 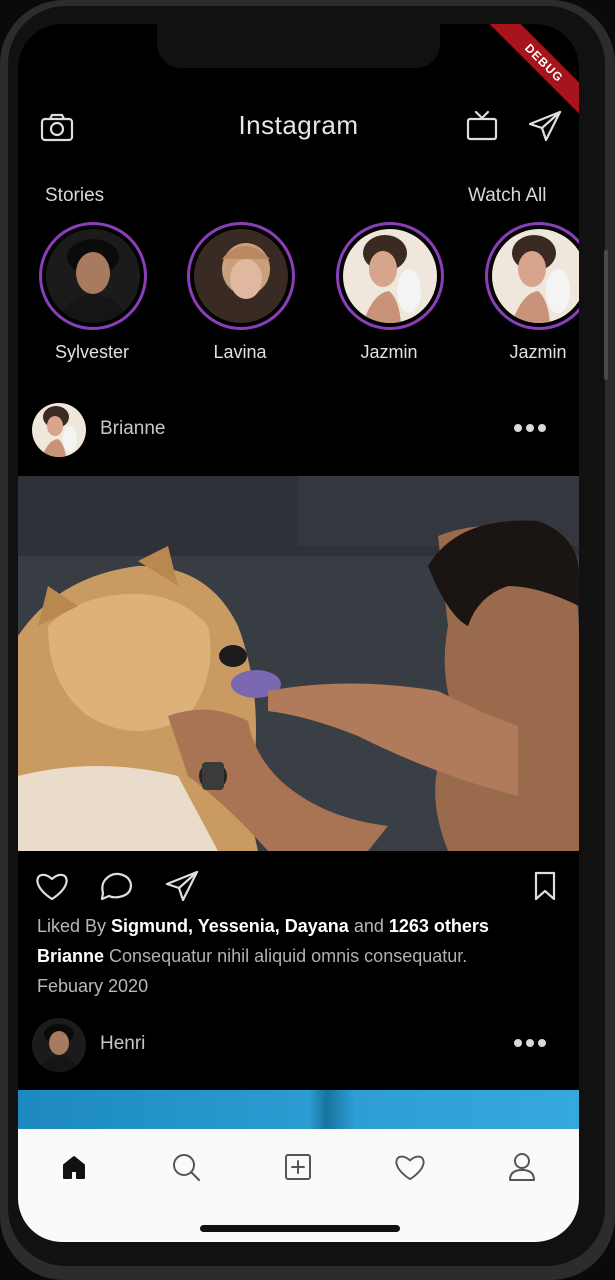 I want to click on stories-title: Stories, so click(x=75, y=195).